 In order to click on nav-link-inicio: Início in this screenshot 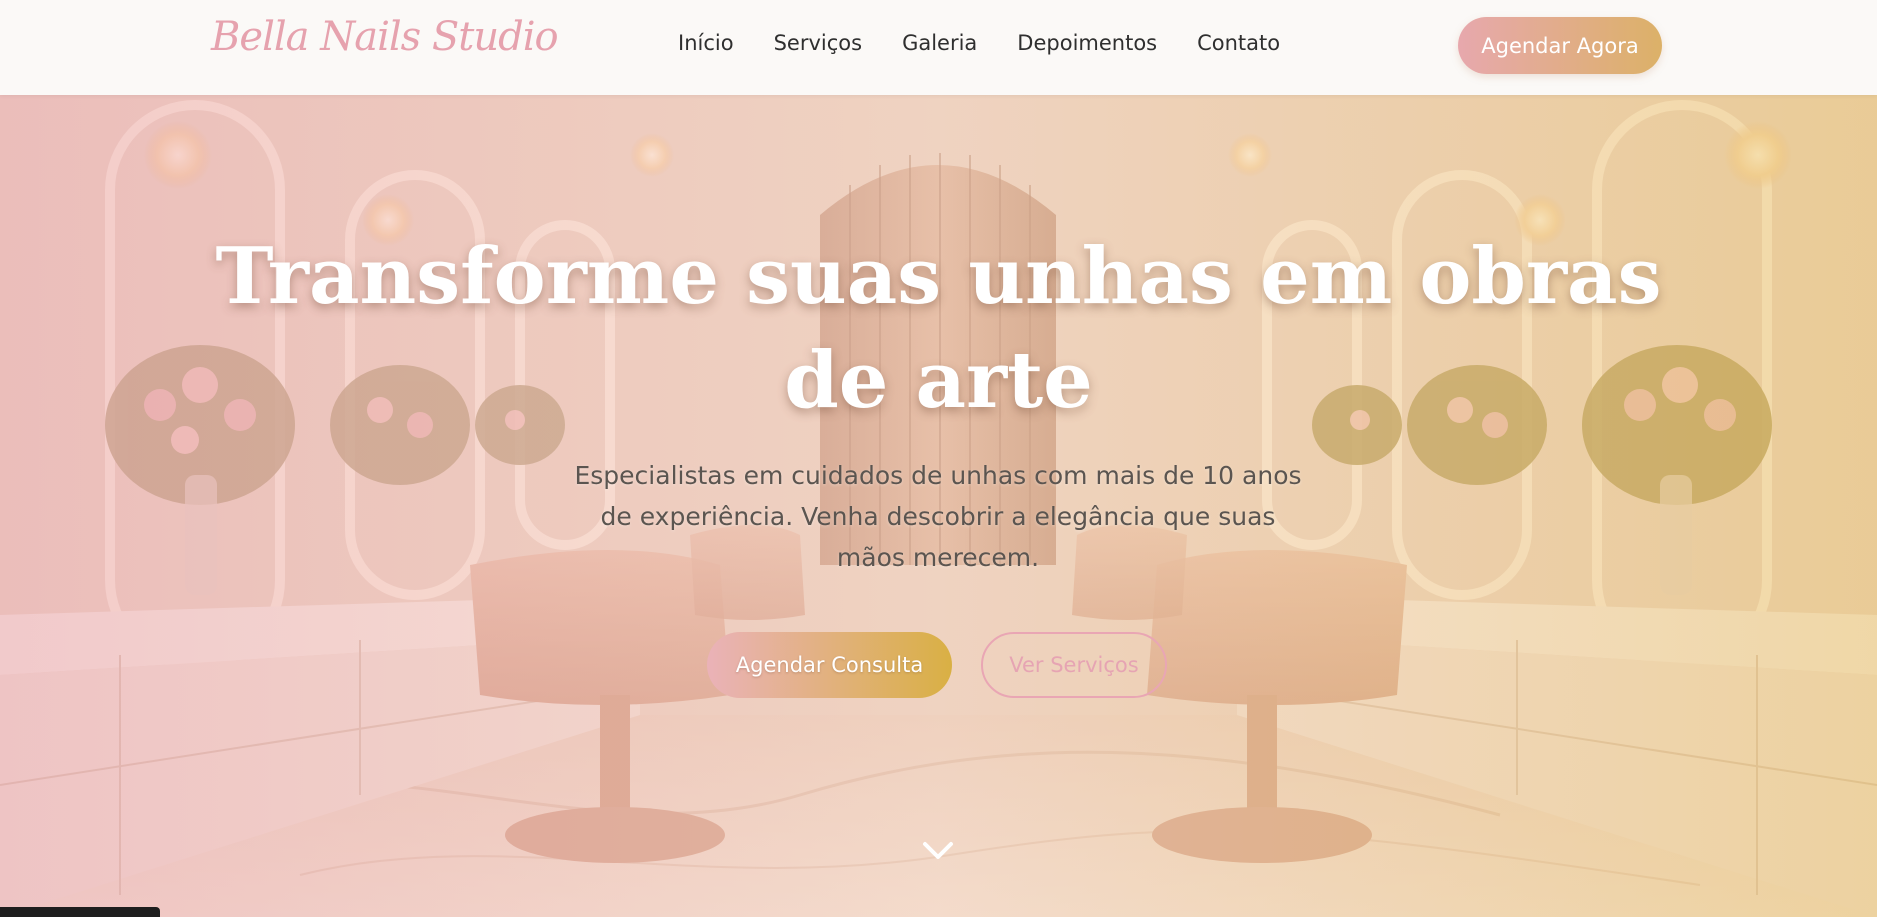, I will do `click(706, 43)`.